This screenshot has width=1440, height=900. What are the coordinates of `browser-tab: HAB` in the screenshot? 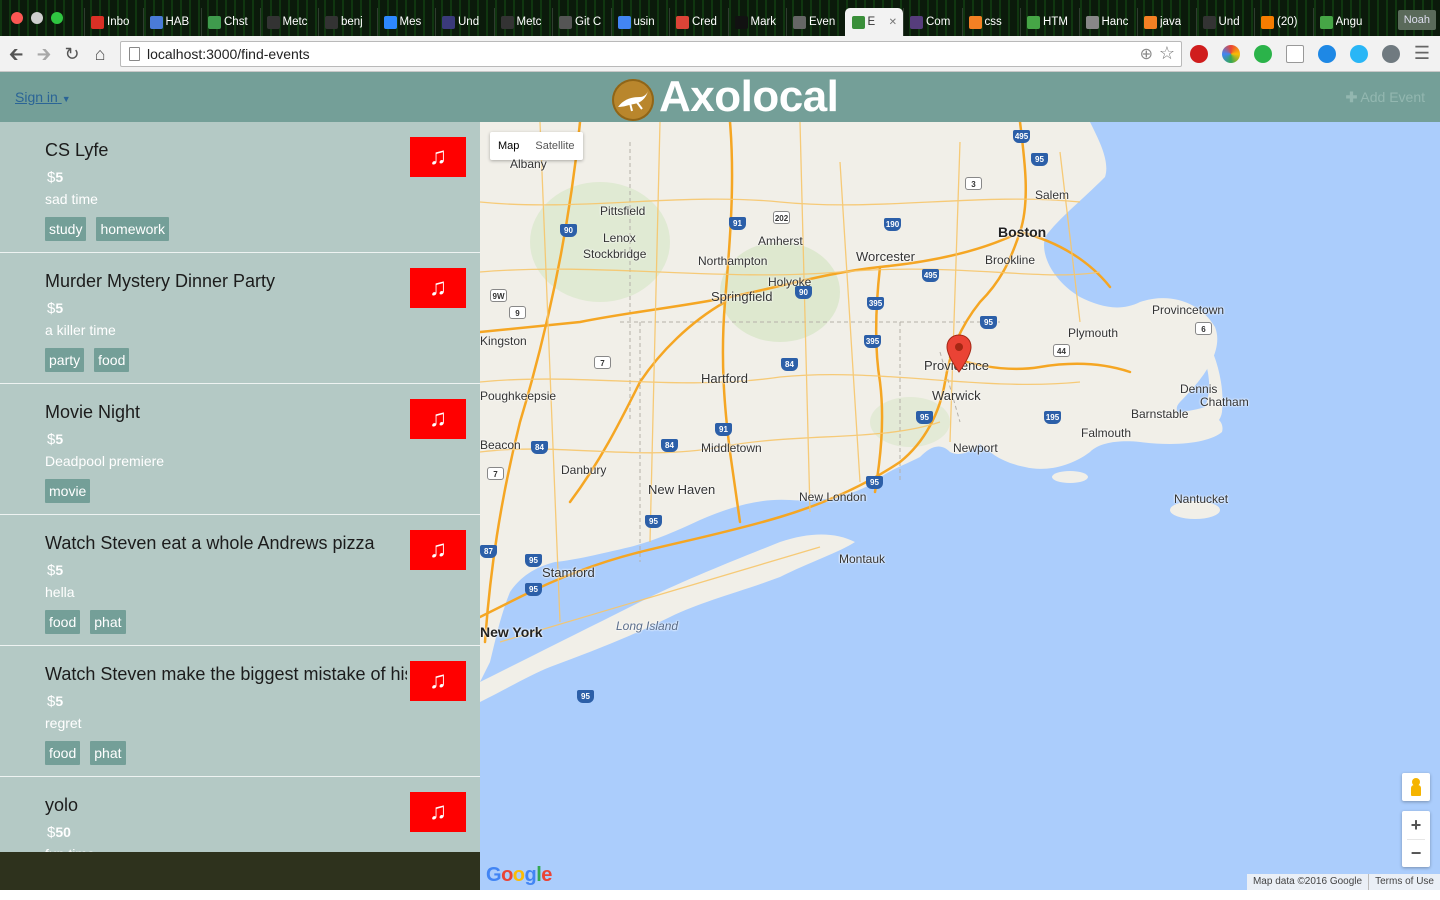 It's located at (172, 22).